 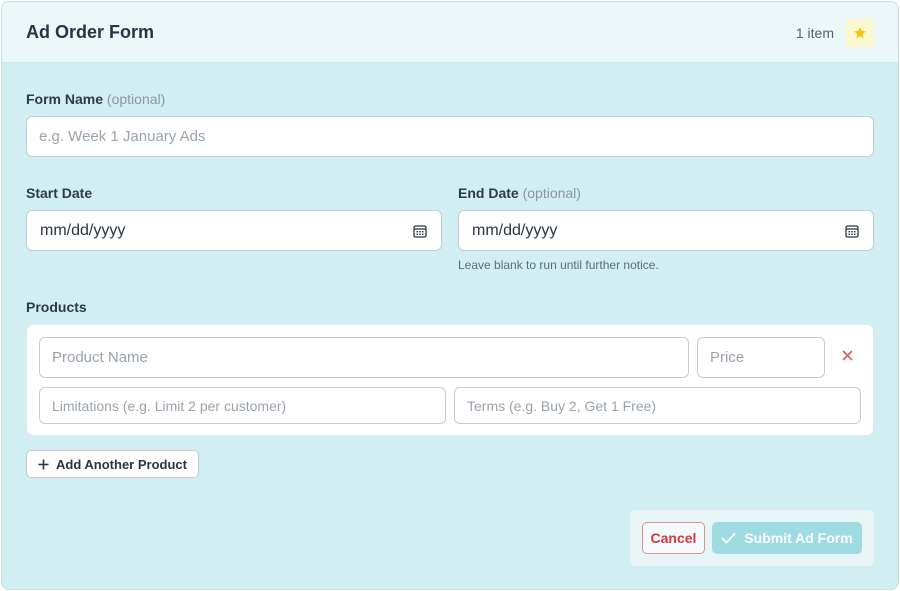 What do you see at coordinates (56, 307) in the screenshot?
I see `products-label: Products` at bounding box center [56, 307].